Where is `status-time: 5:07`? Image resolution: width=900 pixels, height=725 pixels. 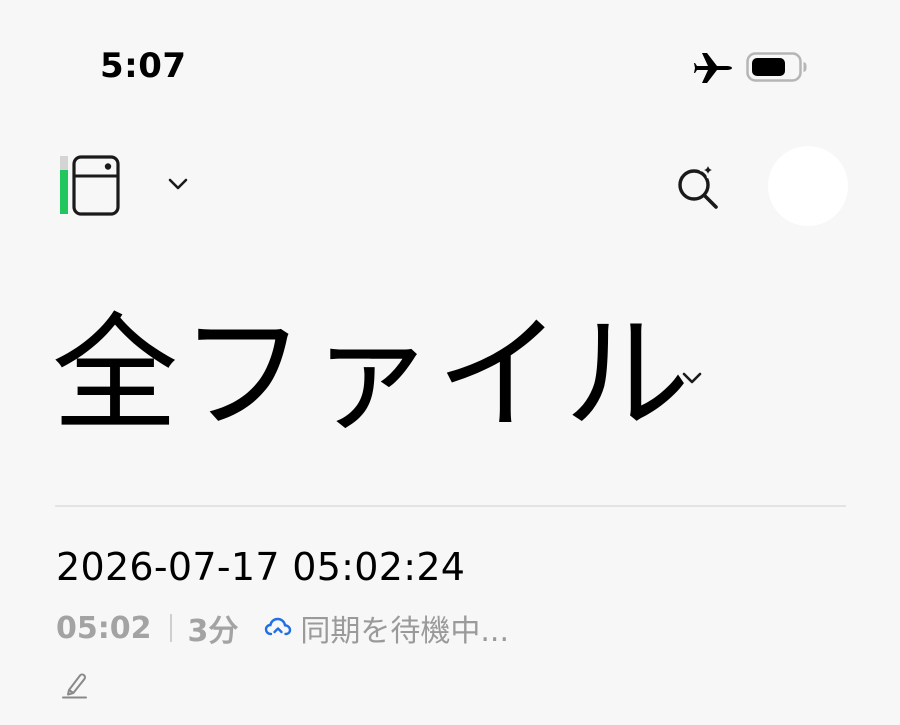
status-time: 5:07 is located at coordinates (143, 66).